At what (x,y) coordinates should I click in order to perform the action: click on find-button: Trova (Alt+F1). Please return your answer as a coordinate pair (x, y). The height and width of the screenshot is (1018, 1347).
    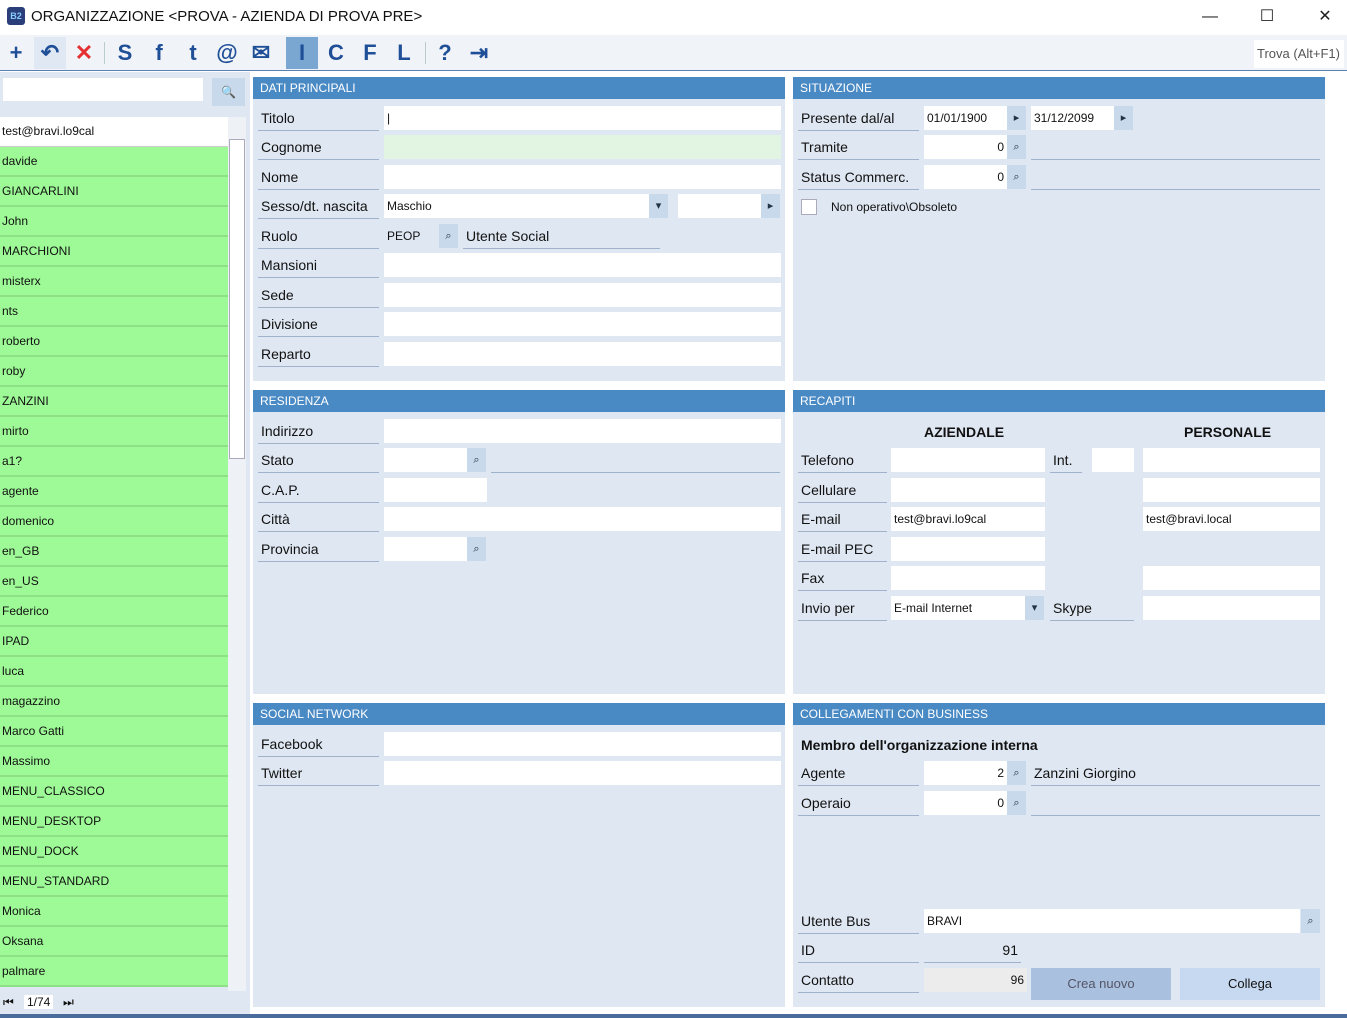
    Looking at the image, I should click on (1299, 54).